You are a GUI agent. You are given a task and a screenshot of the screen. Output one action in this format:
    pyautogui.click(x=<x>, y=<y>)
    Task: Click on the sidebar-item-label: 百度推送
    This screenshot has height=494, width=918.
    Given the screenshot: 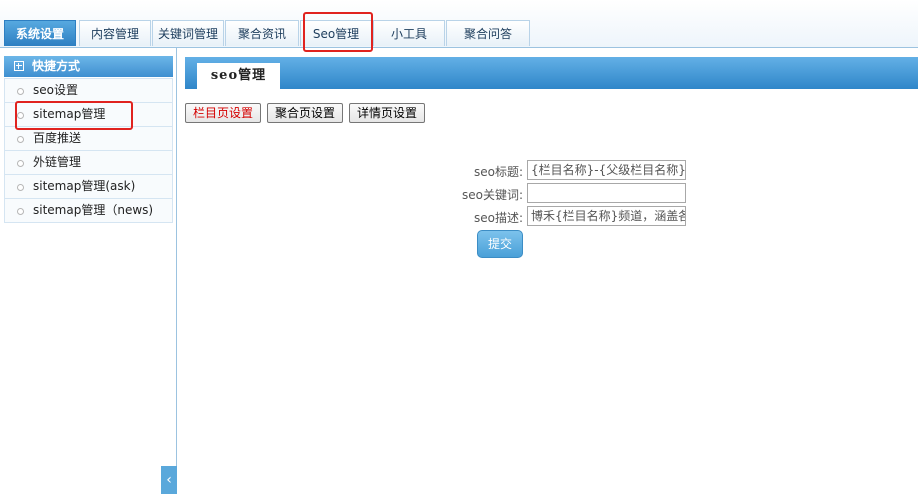 What is the action you would take?
    pyautogui.click(x=57, y=138)
    